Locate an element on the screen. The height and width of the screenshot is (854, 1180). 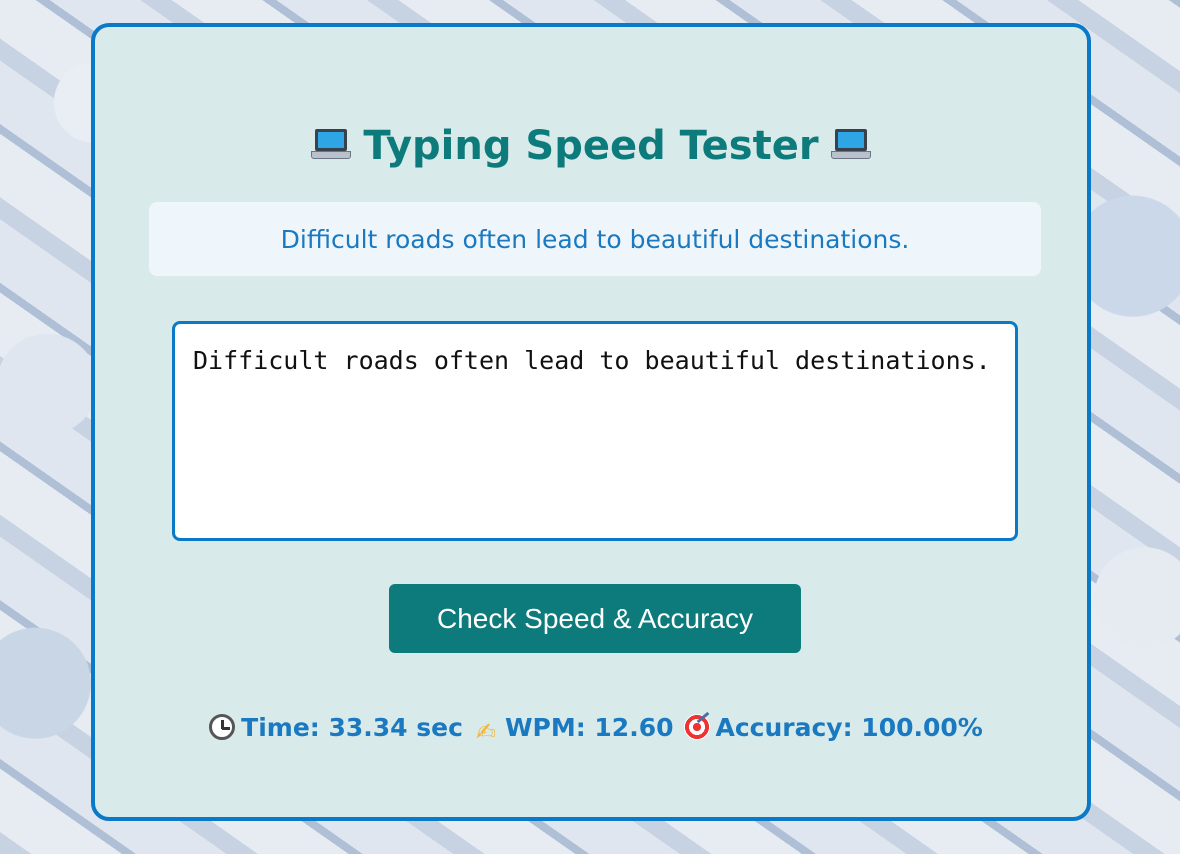
check-speed-button: Check Speed & Accuracy is located at coordinates (595, 618).